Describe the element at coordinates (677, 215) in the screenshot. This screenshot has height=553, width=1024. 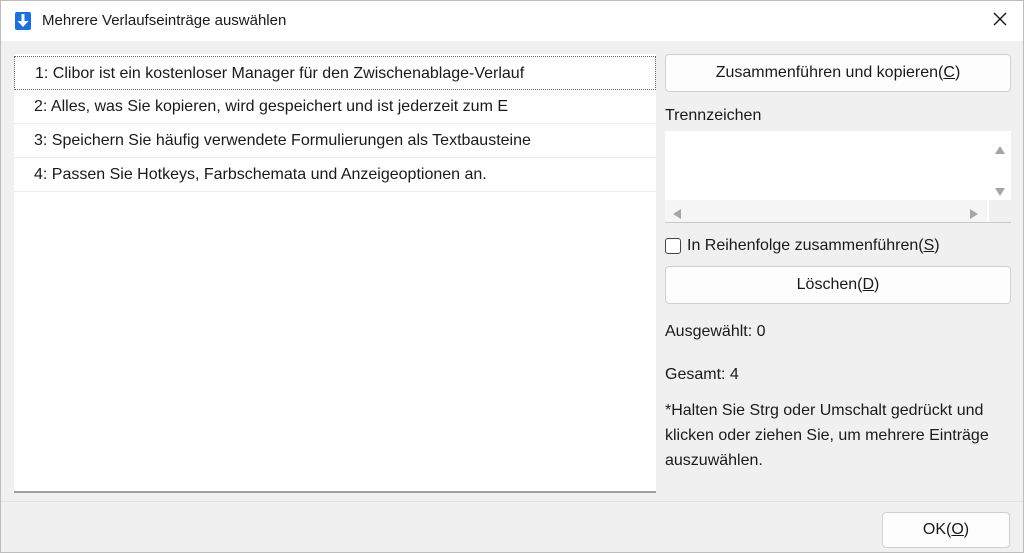
I see `scroll-left-icon` at that location.